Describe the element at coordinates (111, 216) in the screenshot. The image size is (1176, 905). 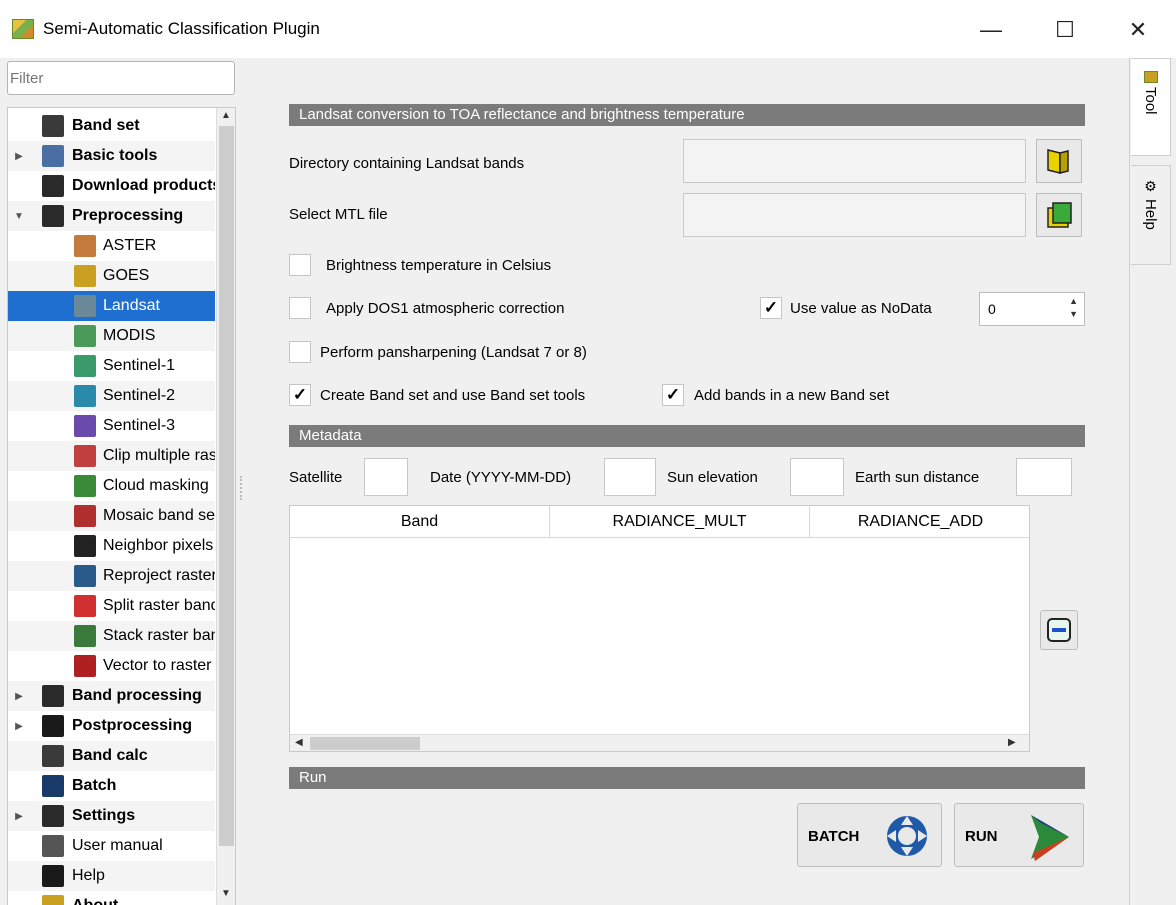
I see `tree-item: ▼ Preprocessing` at that location.